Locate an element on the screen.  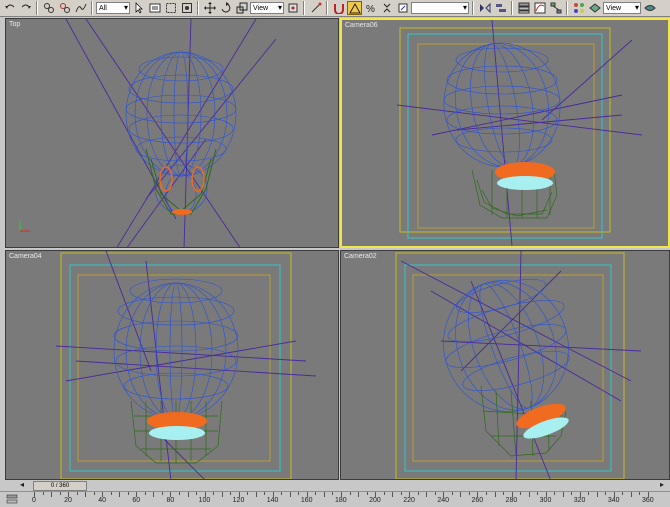
viewport-label-top: Top is located at coordinates (14, 24).